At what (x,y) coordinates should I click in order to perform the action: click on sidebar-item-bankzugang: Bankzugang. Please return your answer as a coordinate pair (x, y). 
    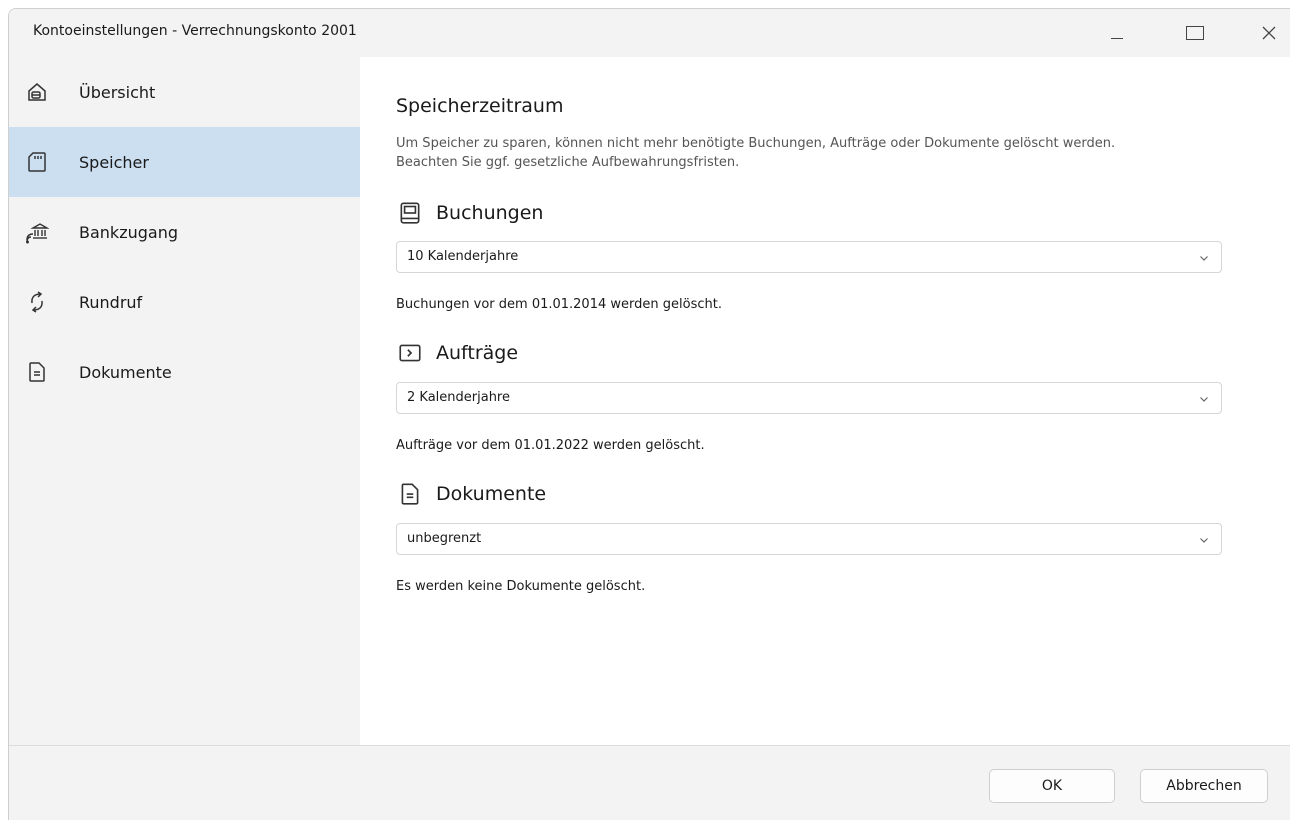
    Looking at the image, I should click on (184, 232).